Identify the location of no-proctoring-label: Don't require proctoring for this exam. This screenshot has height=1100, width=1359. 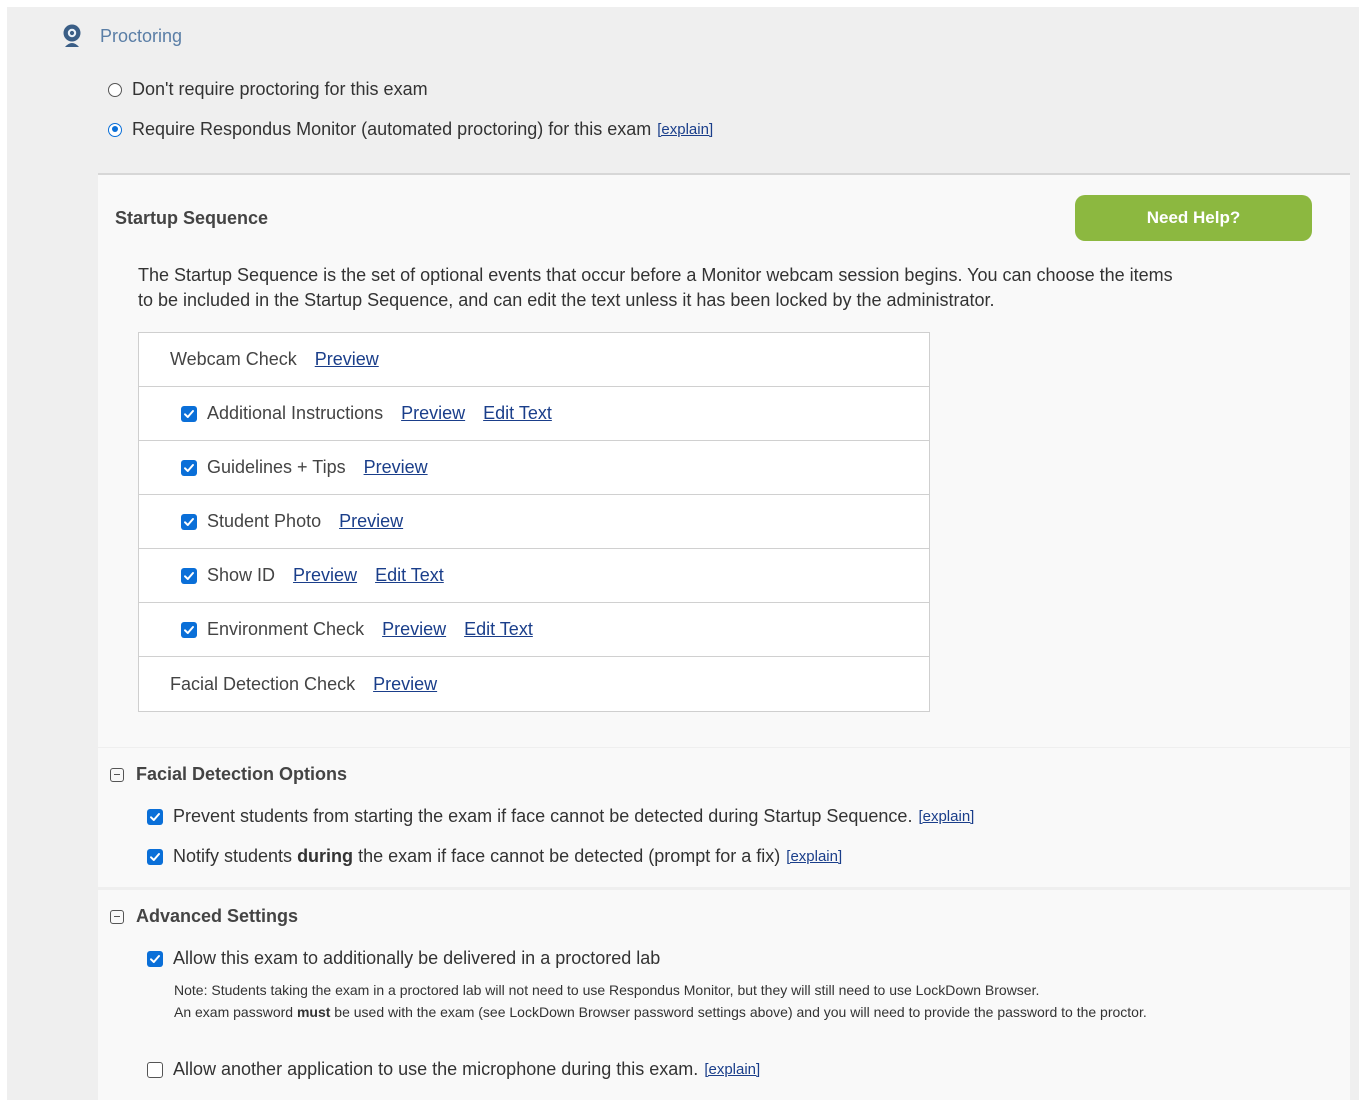
(280, 89).